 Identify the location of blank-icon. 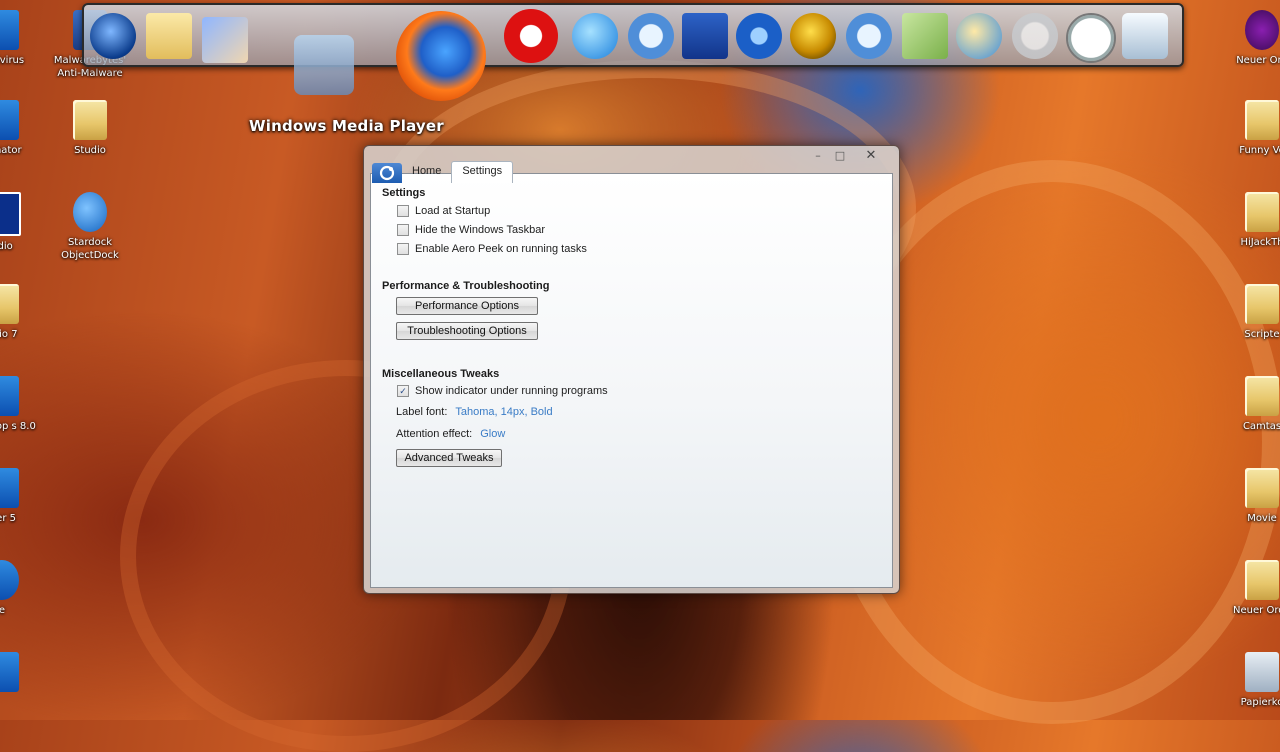
(1035, 36).